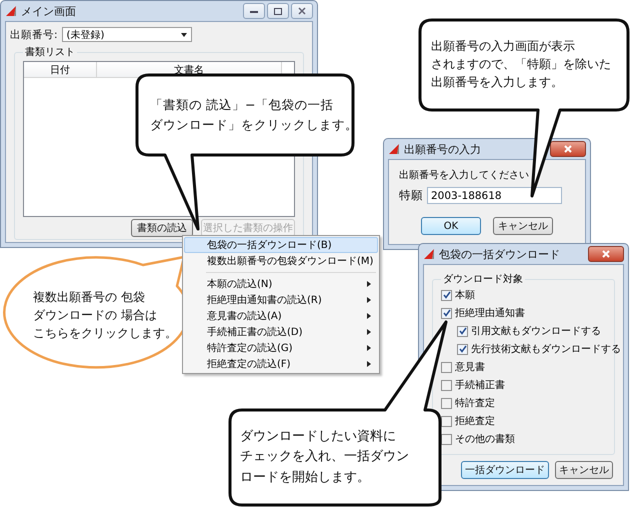 The height and width of the screenshot is (507, 634). What do you see at coordinates (254, 125) in the screenshot?
I see `callout-text: ダウンロード」をクリックします。` at bounding box center [254, 125].